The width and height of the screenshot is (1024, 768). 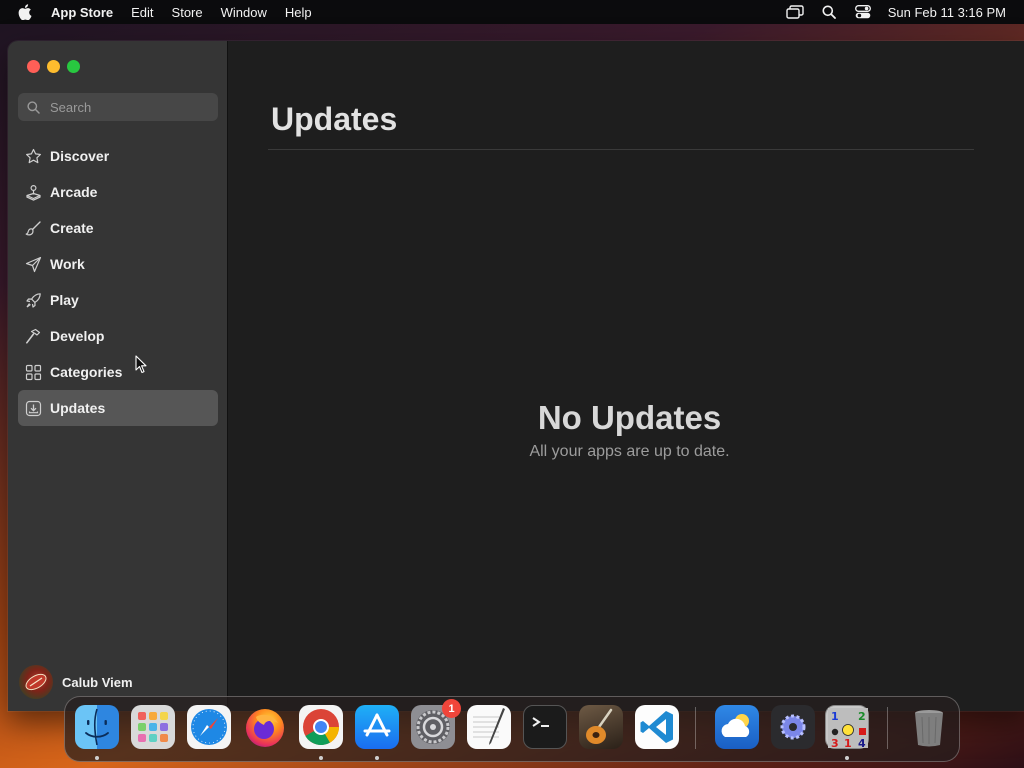 What do you see at coordinates (118, 156) in the screenshot?
I see `sidebar-item-discover: Discover` at bounding box center [118, 156].